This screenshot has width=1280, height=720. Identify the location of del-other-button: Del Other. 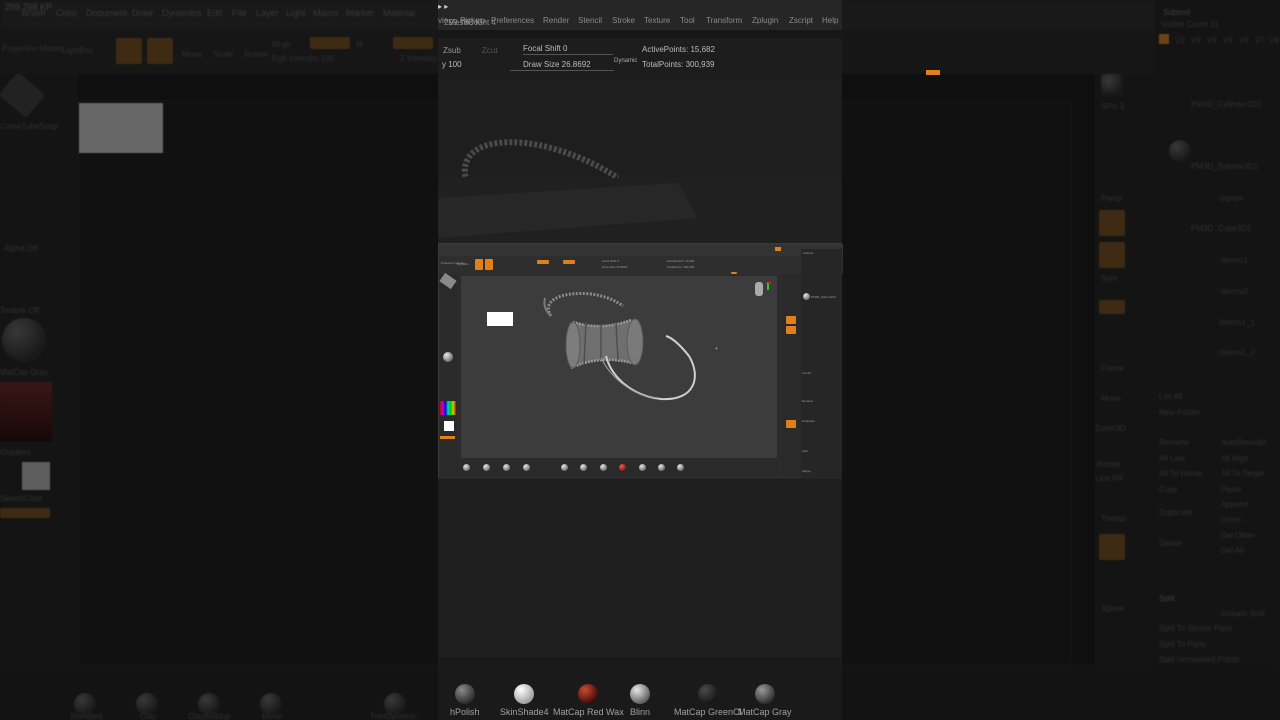
(1238, 535).